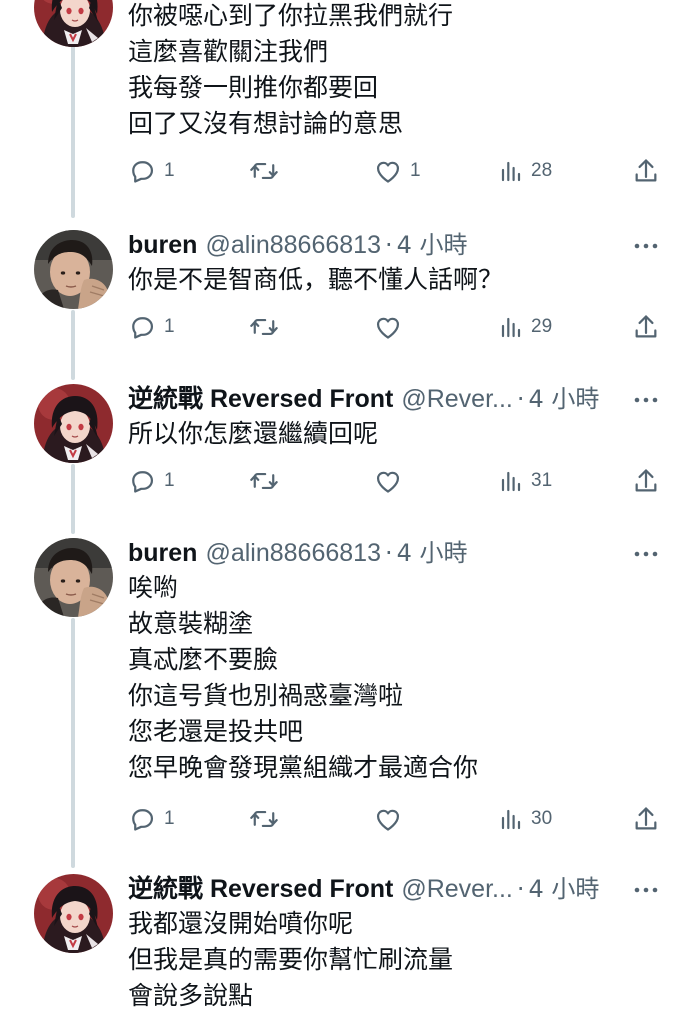 This screenshot has width=695, height=1024. What do you see at coordinates (73, 128) in the screenshot?
I see `thread-connector-line` at bounding box center [73, 128].